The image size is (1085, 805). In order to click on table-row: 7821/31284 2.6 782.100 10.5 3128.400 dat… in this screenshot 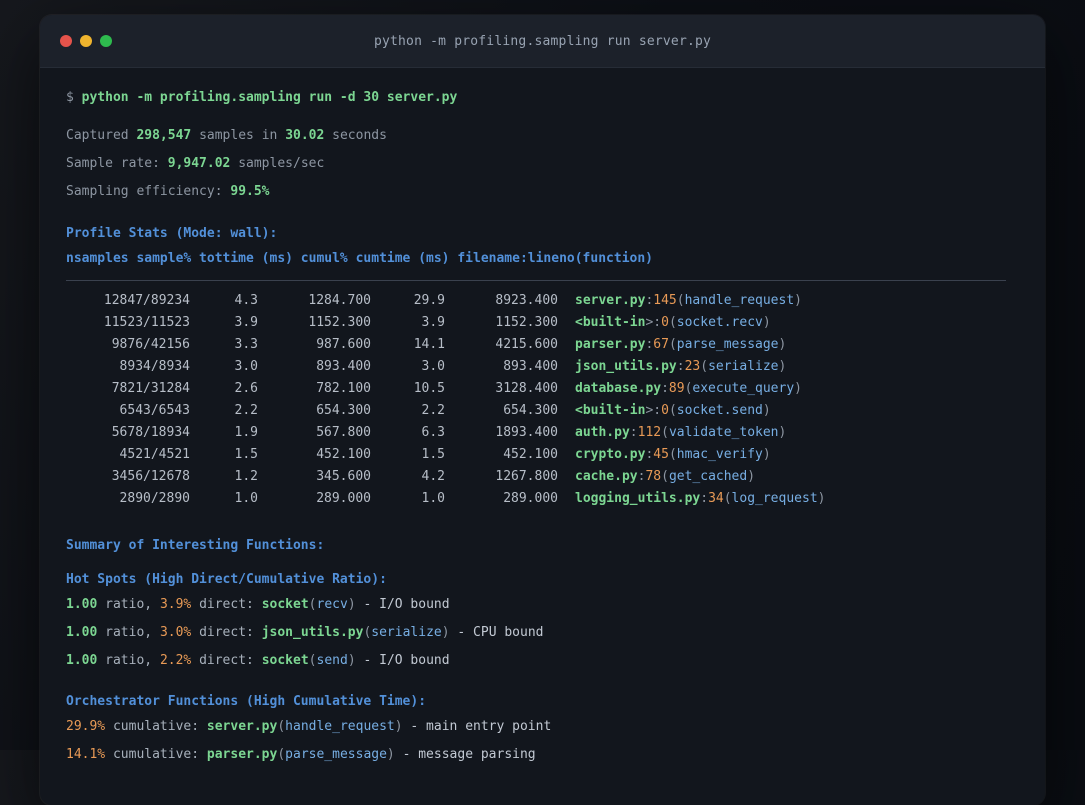, I will do `click(542, 388)`.